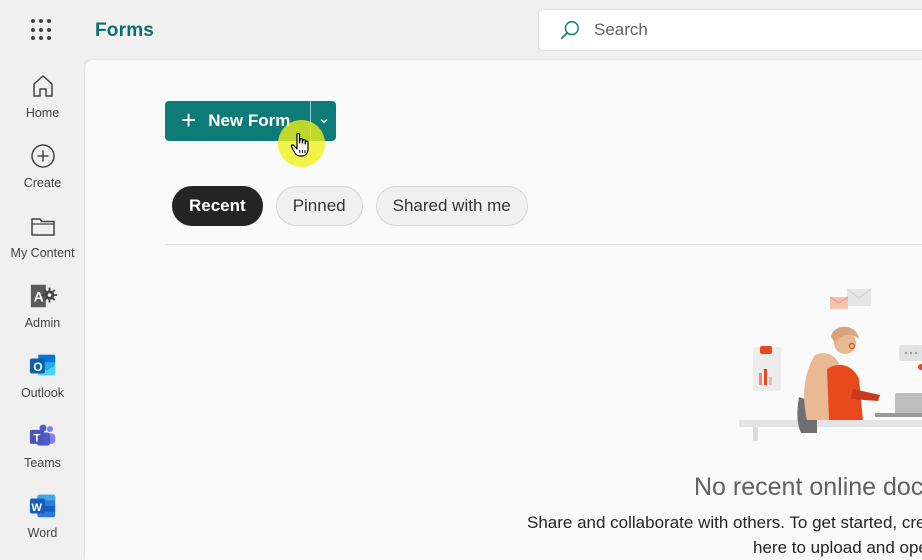 The width and height of the screenshot is (922, 560). I want to click on teams-icon: T, so click(43, 436).